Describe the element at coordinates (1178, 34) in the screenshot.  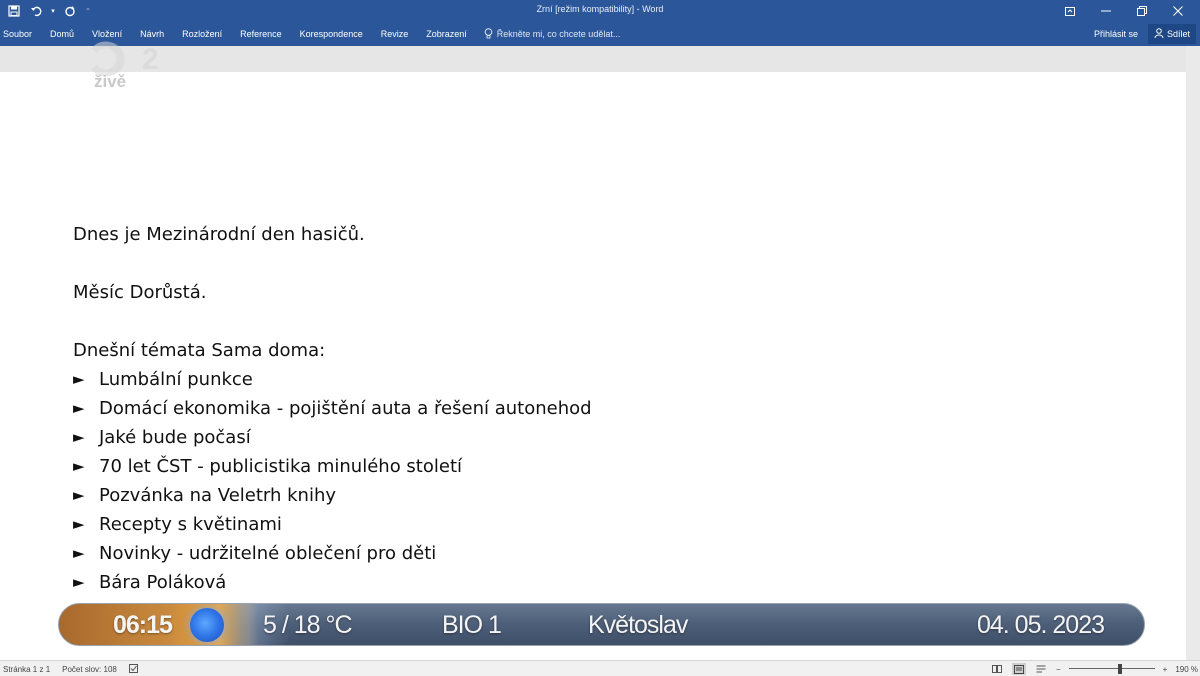
I see `share-label: Sdílet` at that location.